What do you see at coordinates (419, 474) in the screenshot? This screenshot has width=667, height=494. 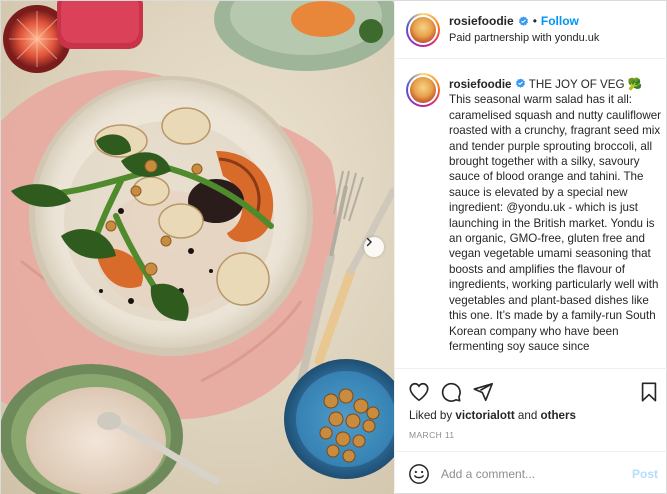 I see `smiley-icon` at bounding box center [419, 474].